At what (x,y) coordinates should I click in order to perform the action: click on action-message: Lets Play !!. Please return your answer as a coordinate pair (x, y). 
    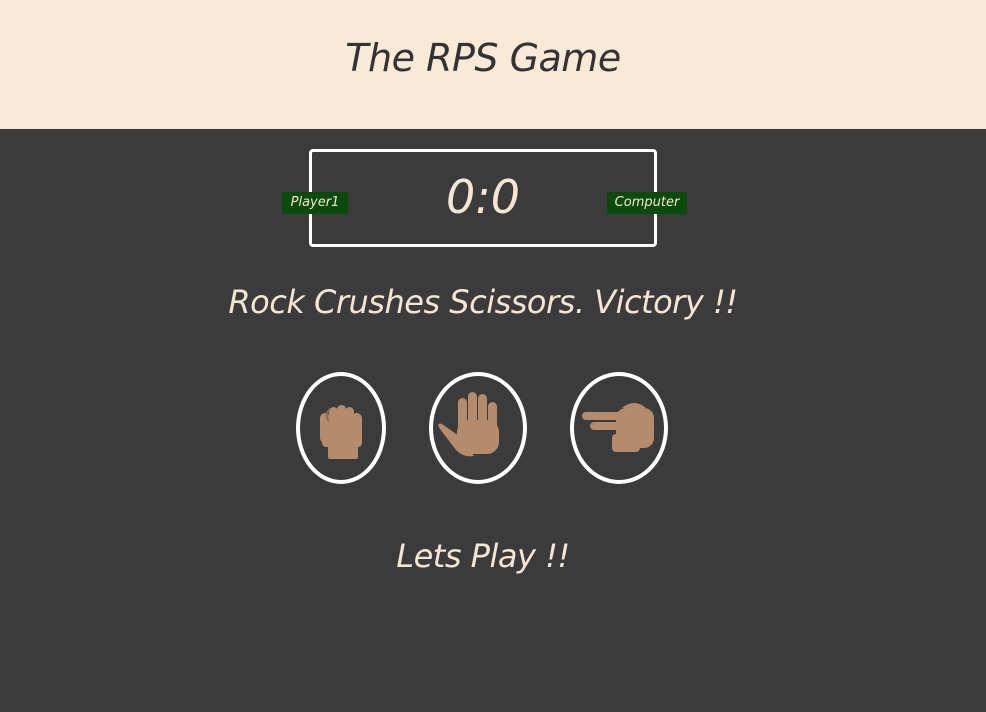
    Looking at the image, I should click on (483, 556).